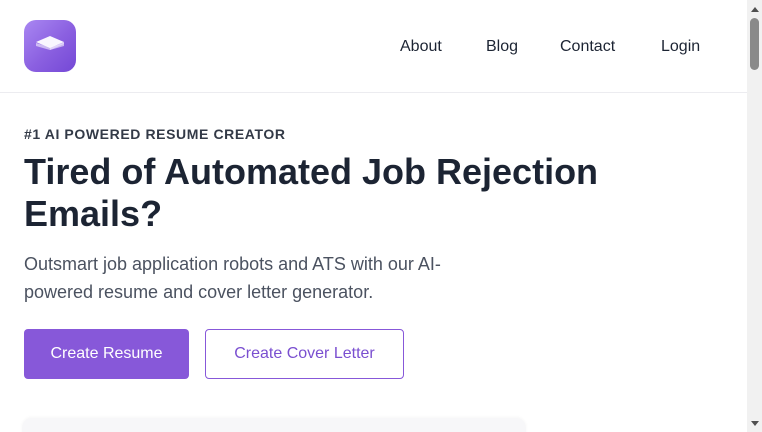 Image resolution: width=762 pixels, height=432 pixels. What do you see at coordinates (680, 47) in the screenshot?
I see `nav-link-login: Login` at bounding box center [680, 47].